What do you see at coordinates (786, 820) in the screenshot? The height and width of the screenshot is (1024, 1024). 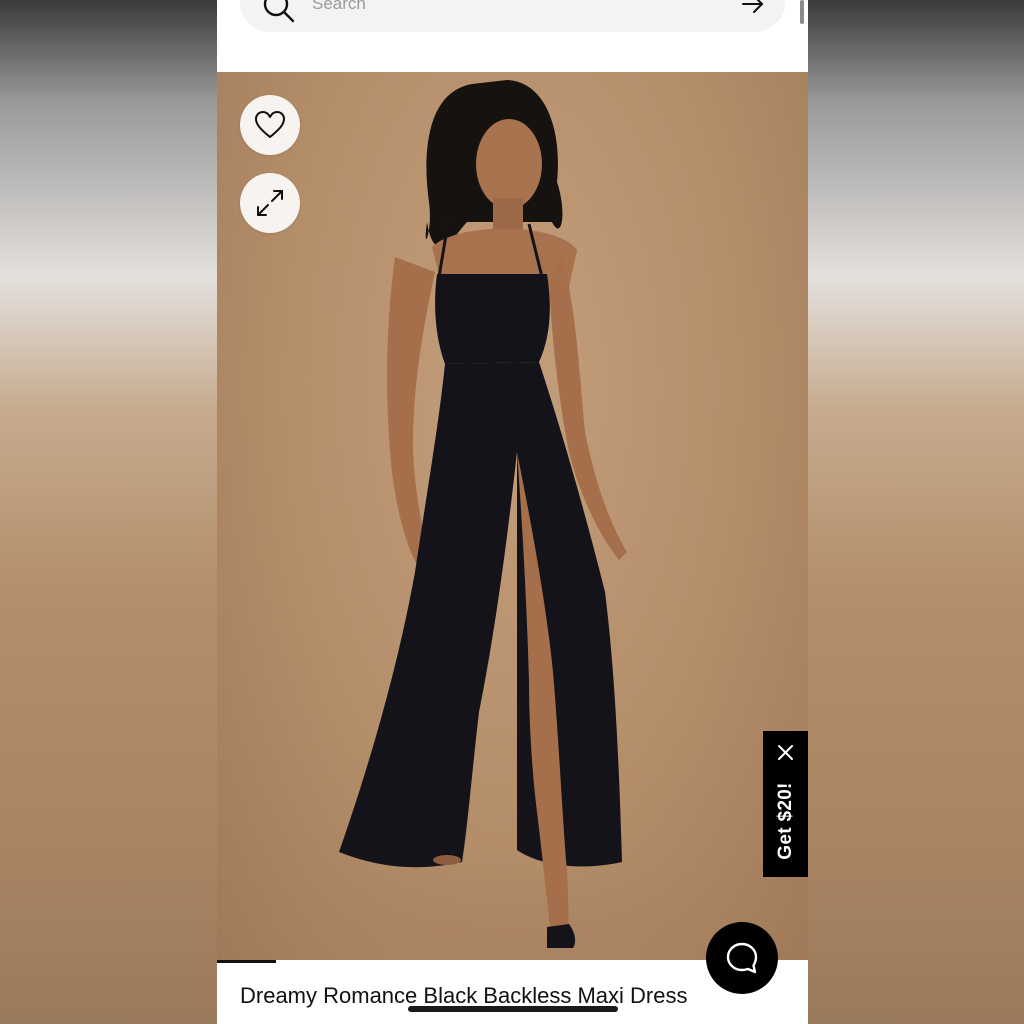 I see `promo-label: Get $20!` at bounding box center [786, 820].